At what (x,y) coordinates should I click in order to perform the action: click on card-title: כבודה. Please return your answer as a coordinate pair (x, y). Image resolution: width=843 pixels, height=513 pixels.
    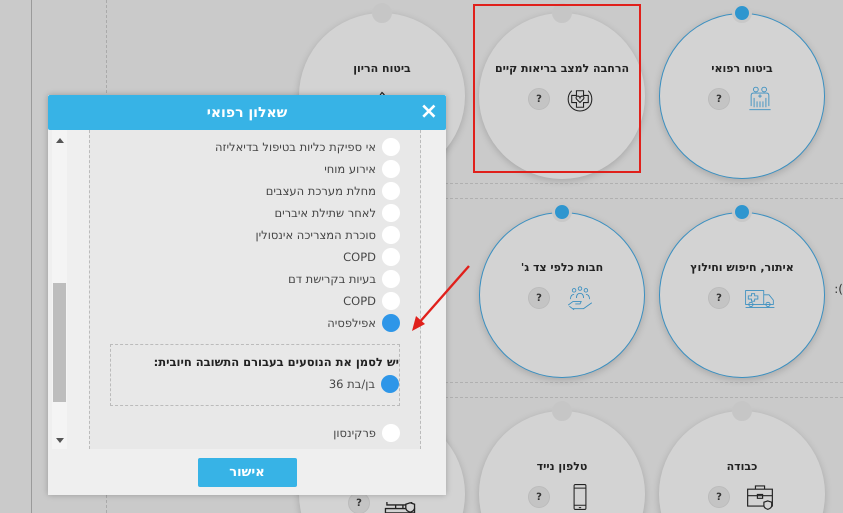
    Looking at the image, I should click on (742, 467).